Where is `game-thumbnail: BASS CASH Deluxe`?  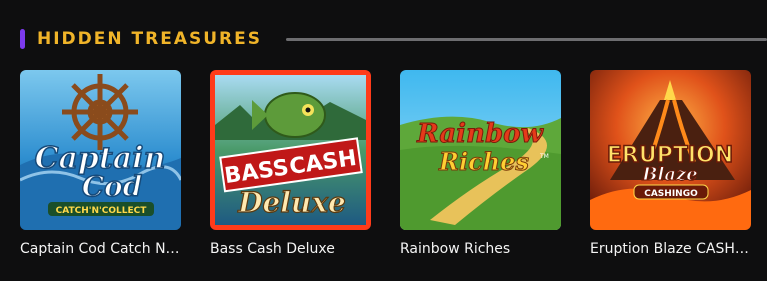
game-thumbnail: BASS CASH Deluxe is located at coordinates (290, 150).